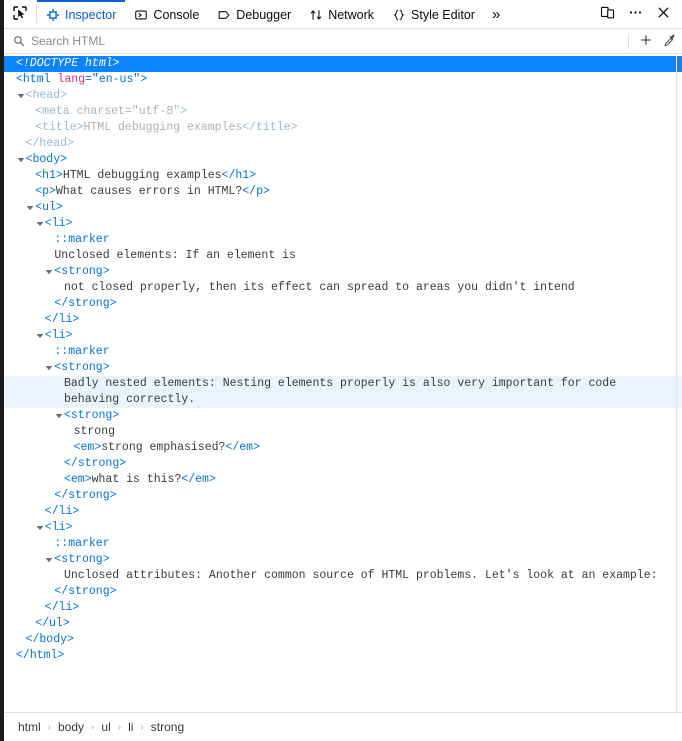  Describe the element at coordinates (399, 15) in the screenshot. I see `style-editor-braces-icon` at that location.